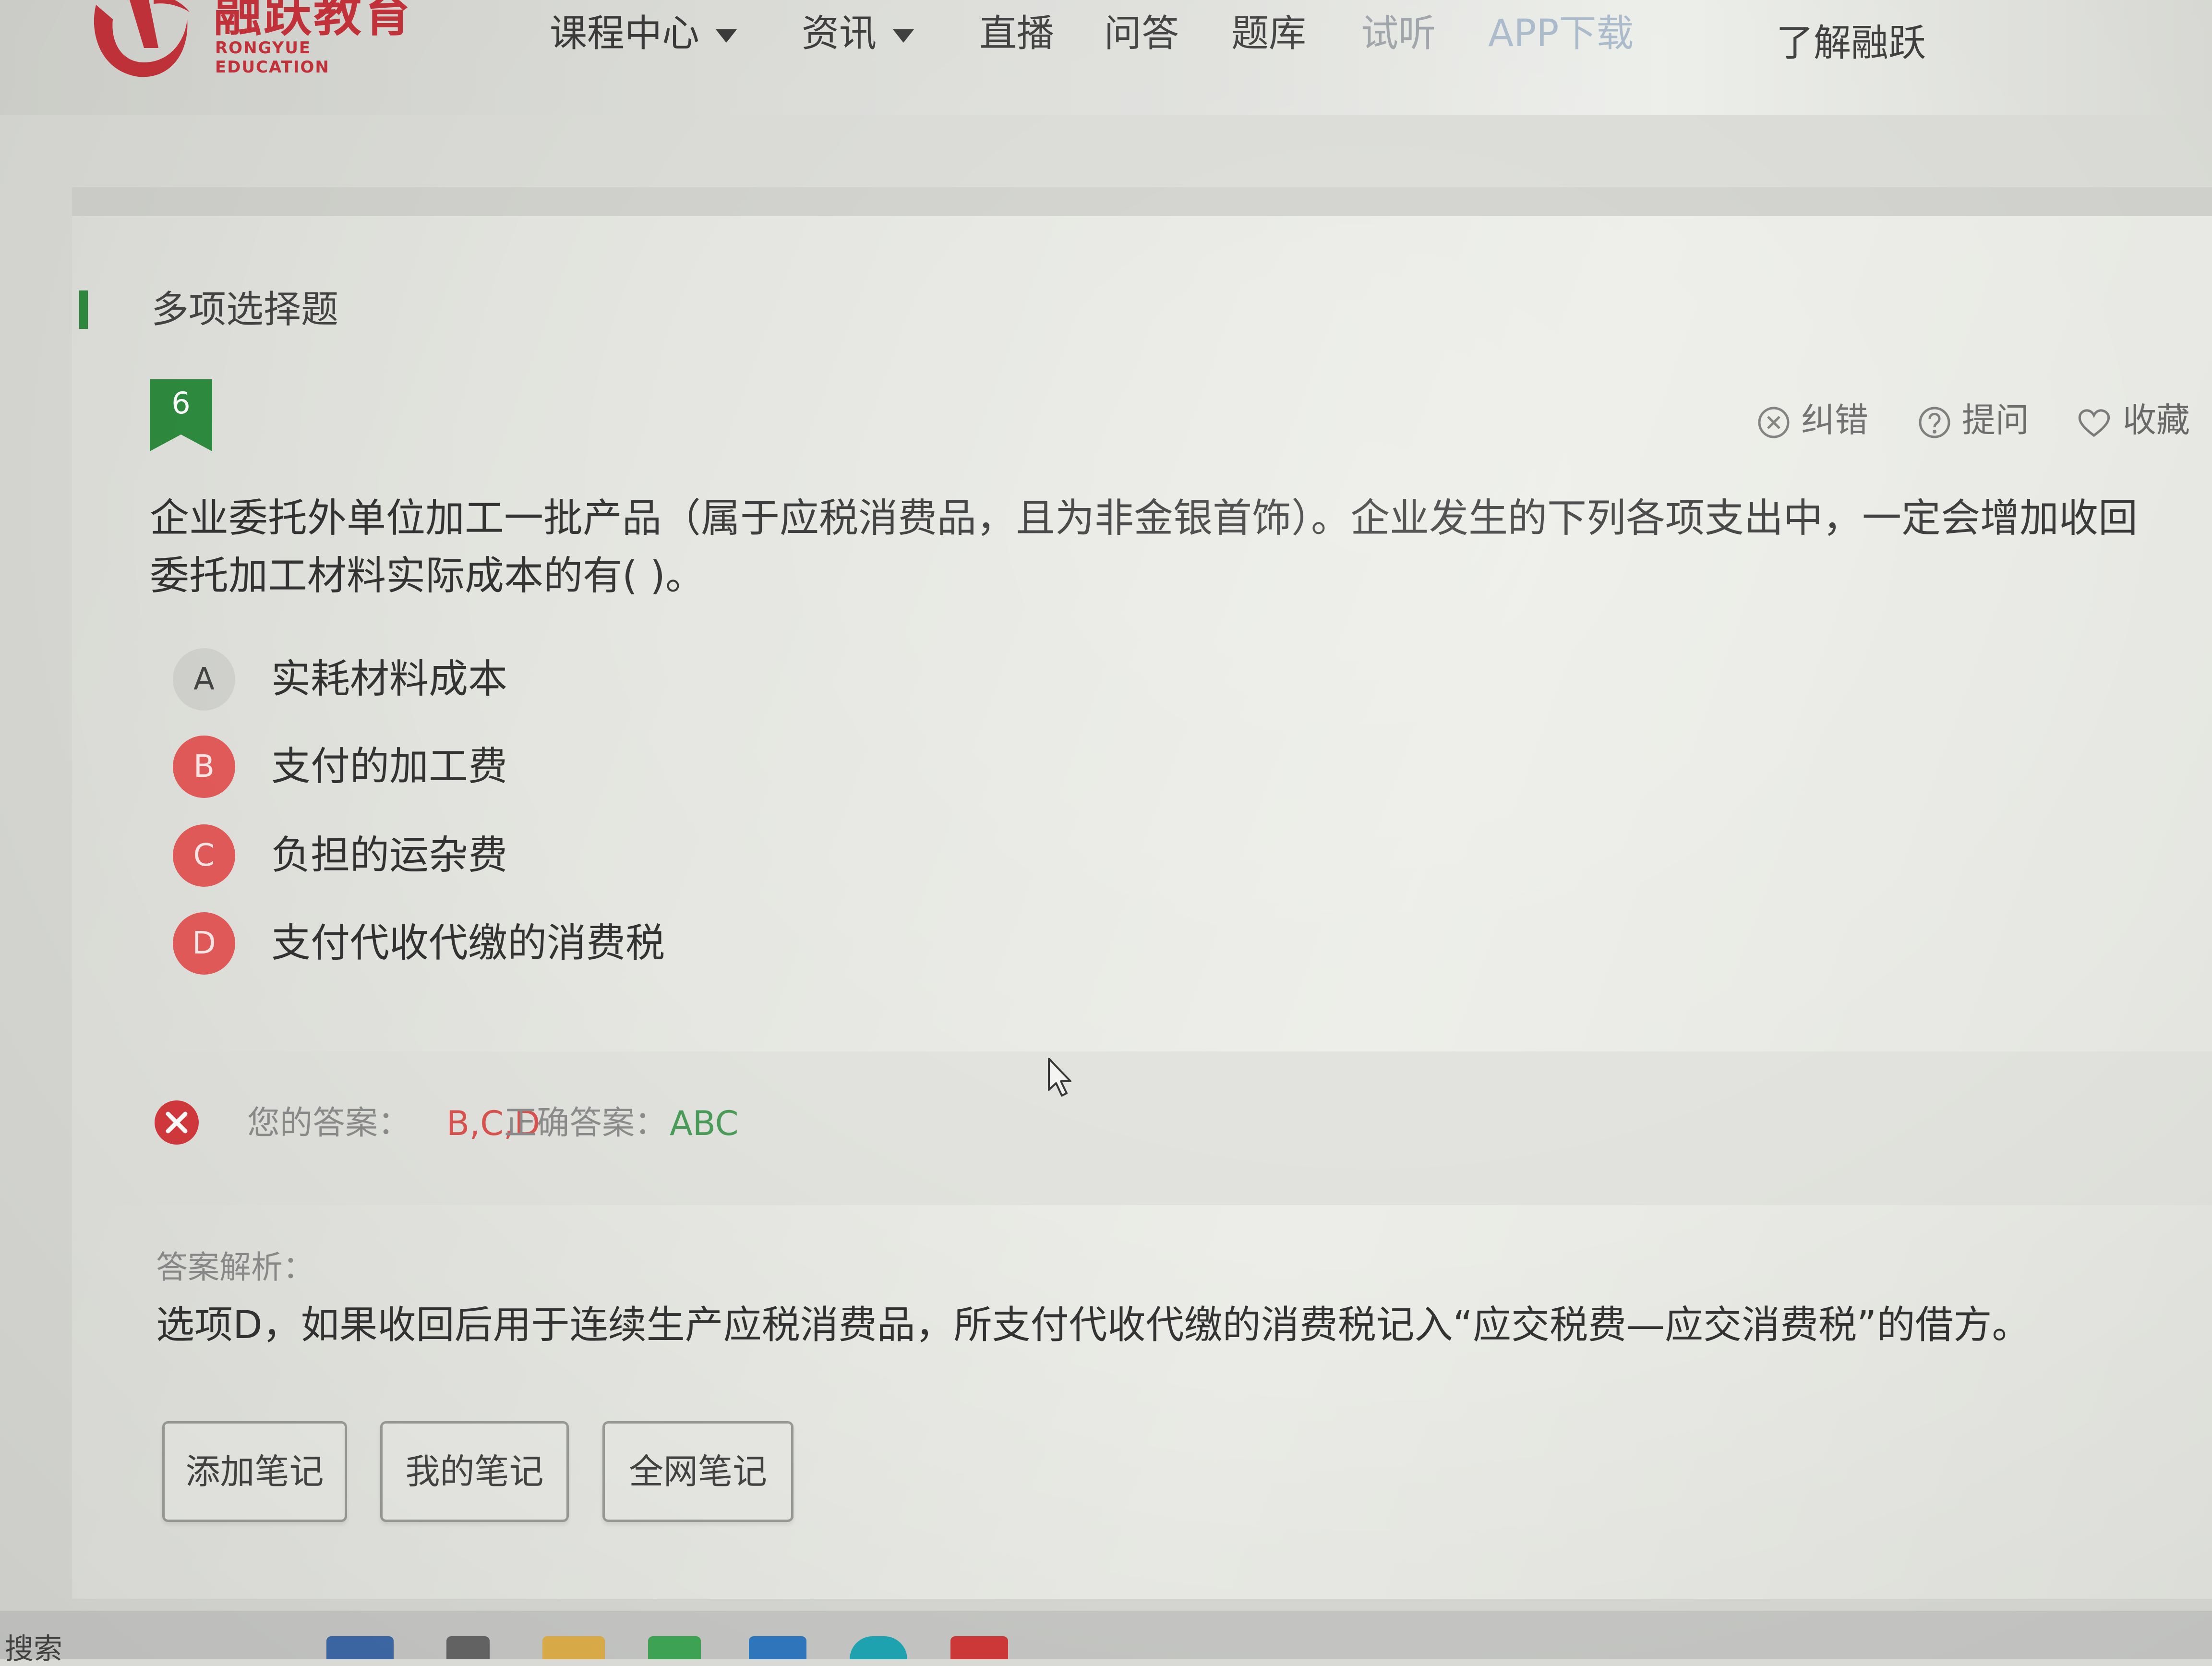  I want to click on brand-name-en: RONGYUE EDUCATION, so click(272, 57).